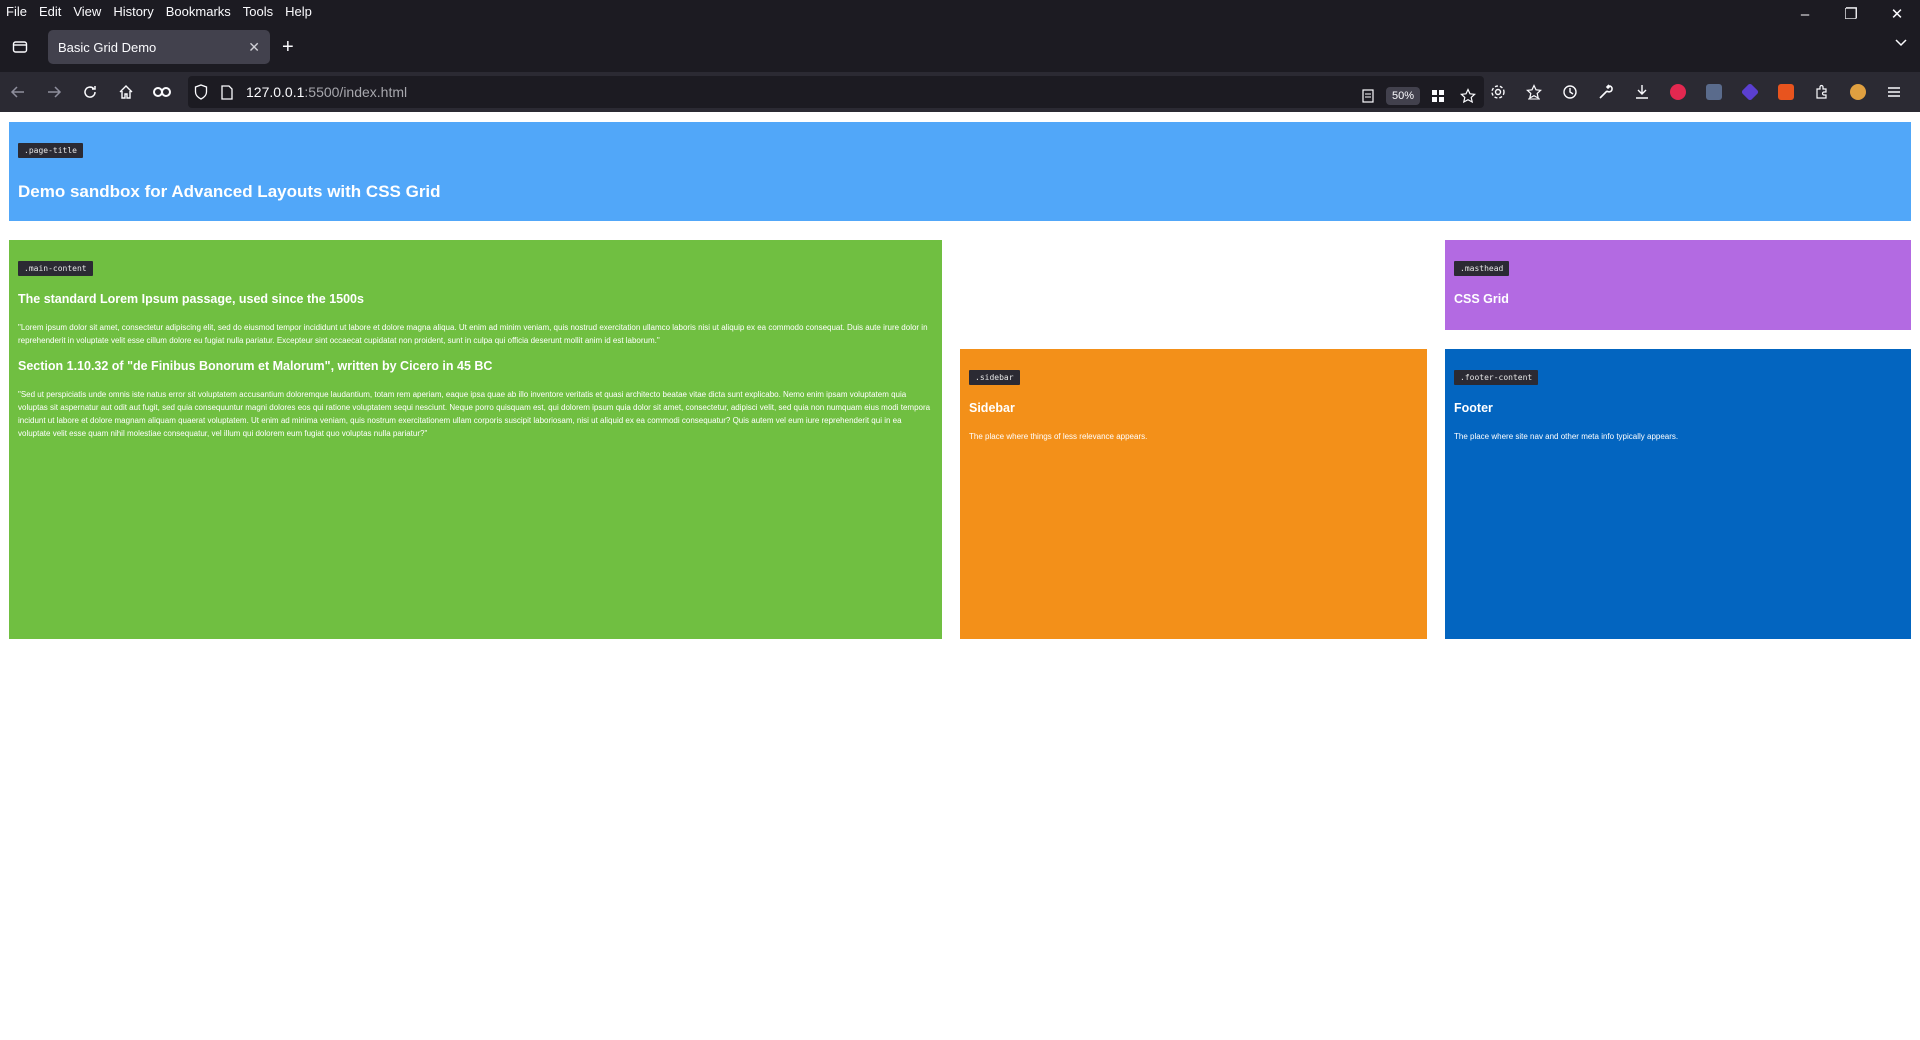 The width and height of the screenshot is (1920, 1040). Describe the element at coordinates (1714, 92) in the screenshot. I see `extension-card-icon` at that location.